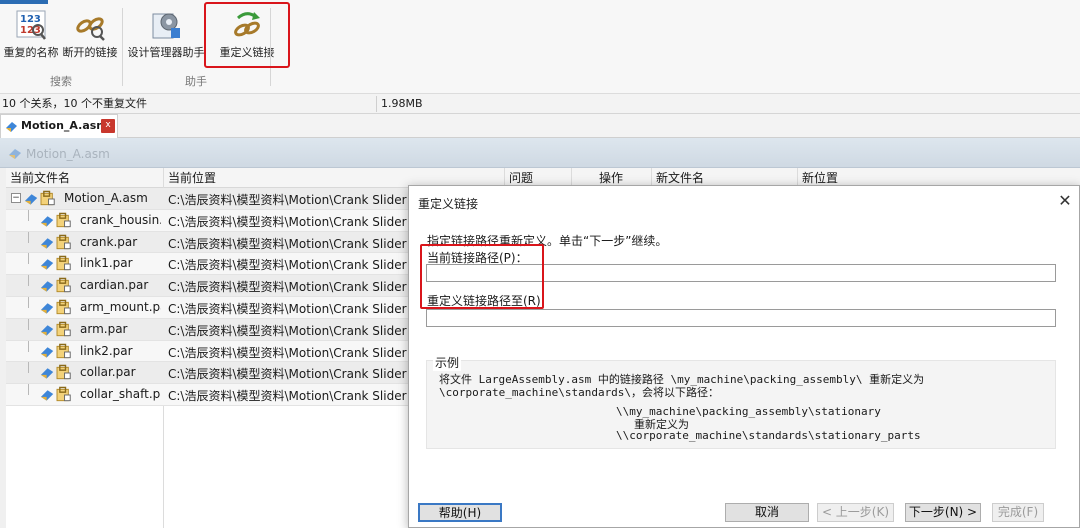  I want to click on row-filename: collar.par, so click(108, 372).